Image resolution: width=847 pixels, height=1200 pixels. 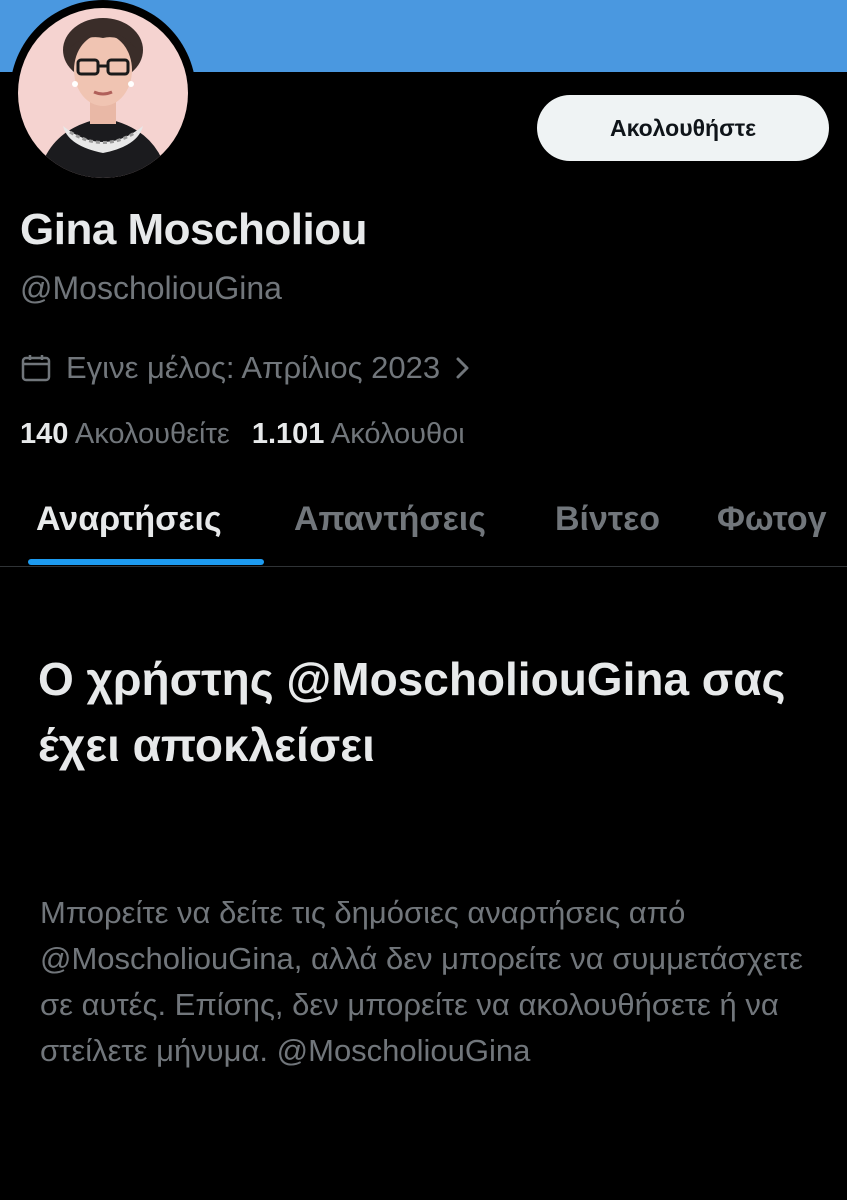 I want to click on tab-videos: Βίντεο, so click(x=607, y=519).